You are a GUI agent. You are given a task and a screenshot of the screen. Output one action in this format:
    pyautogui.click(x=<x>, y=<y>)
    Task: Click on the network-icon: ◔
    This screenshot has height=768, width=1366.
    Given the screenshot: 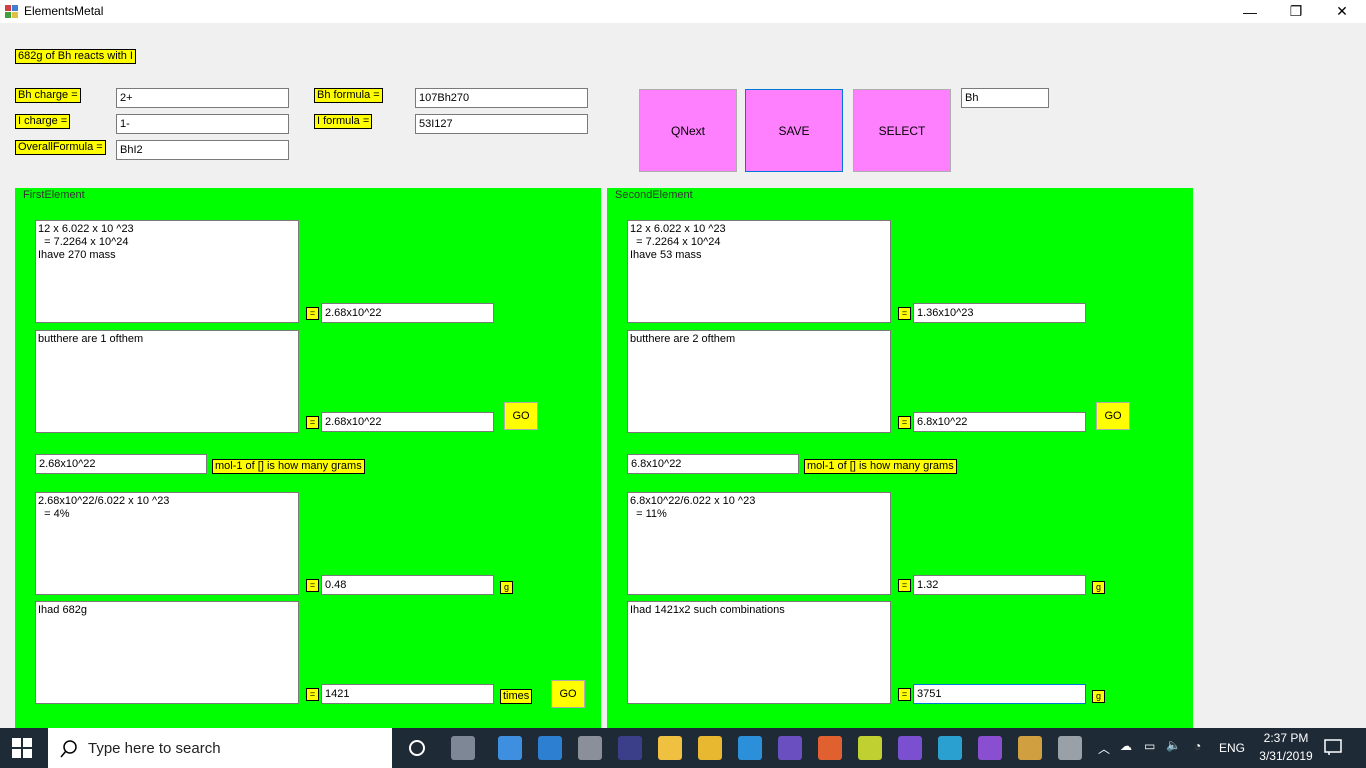 What is the action you would take?
    pyautogui.click(x=1197, y=746)
    